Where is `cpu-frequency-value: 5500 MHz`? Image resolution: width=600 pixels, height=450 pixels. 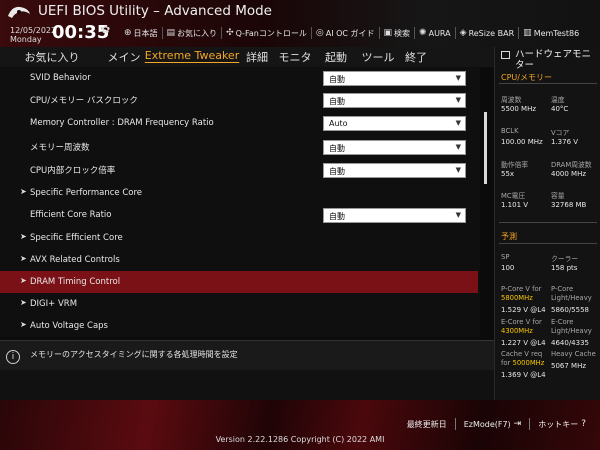 cpu-frequency-value: 5500 MHz is located at coordinates (519, 109).